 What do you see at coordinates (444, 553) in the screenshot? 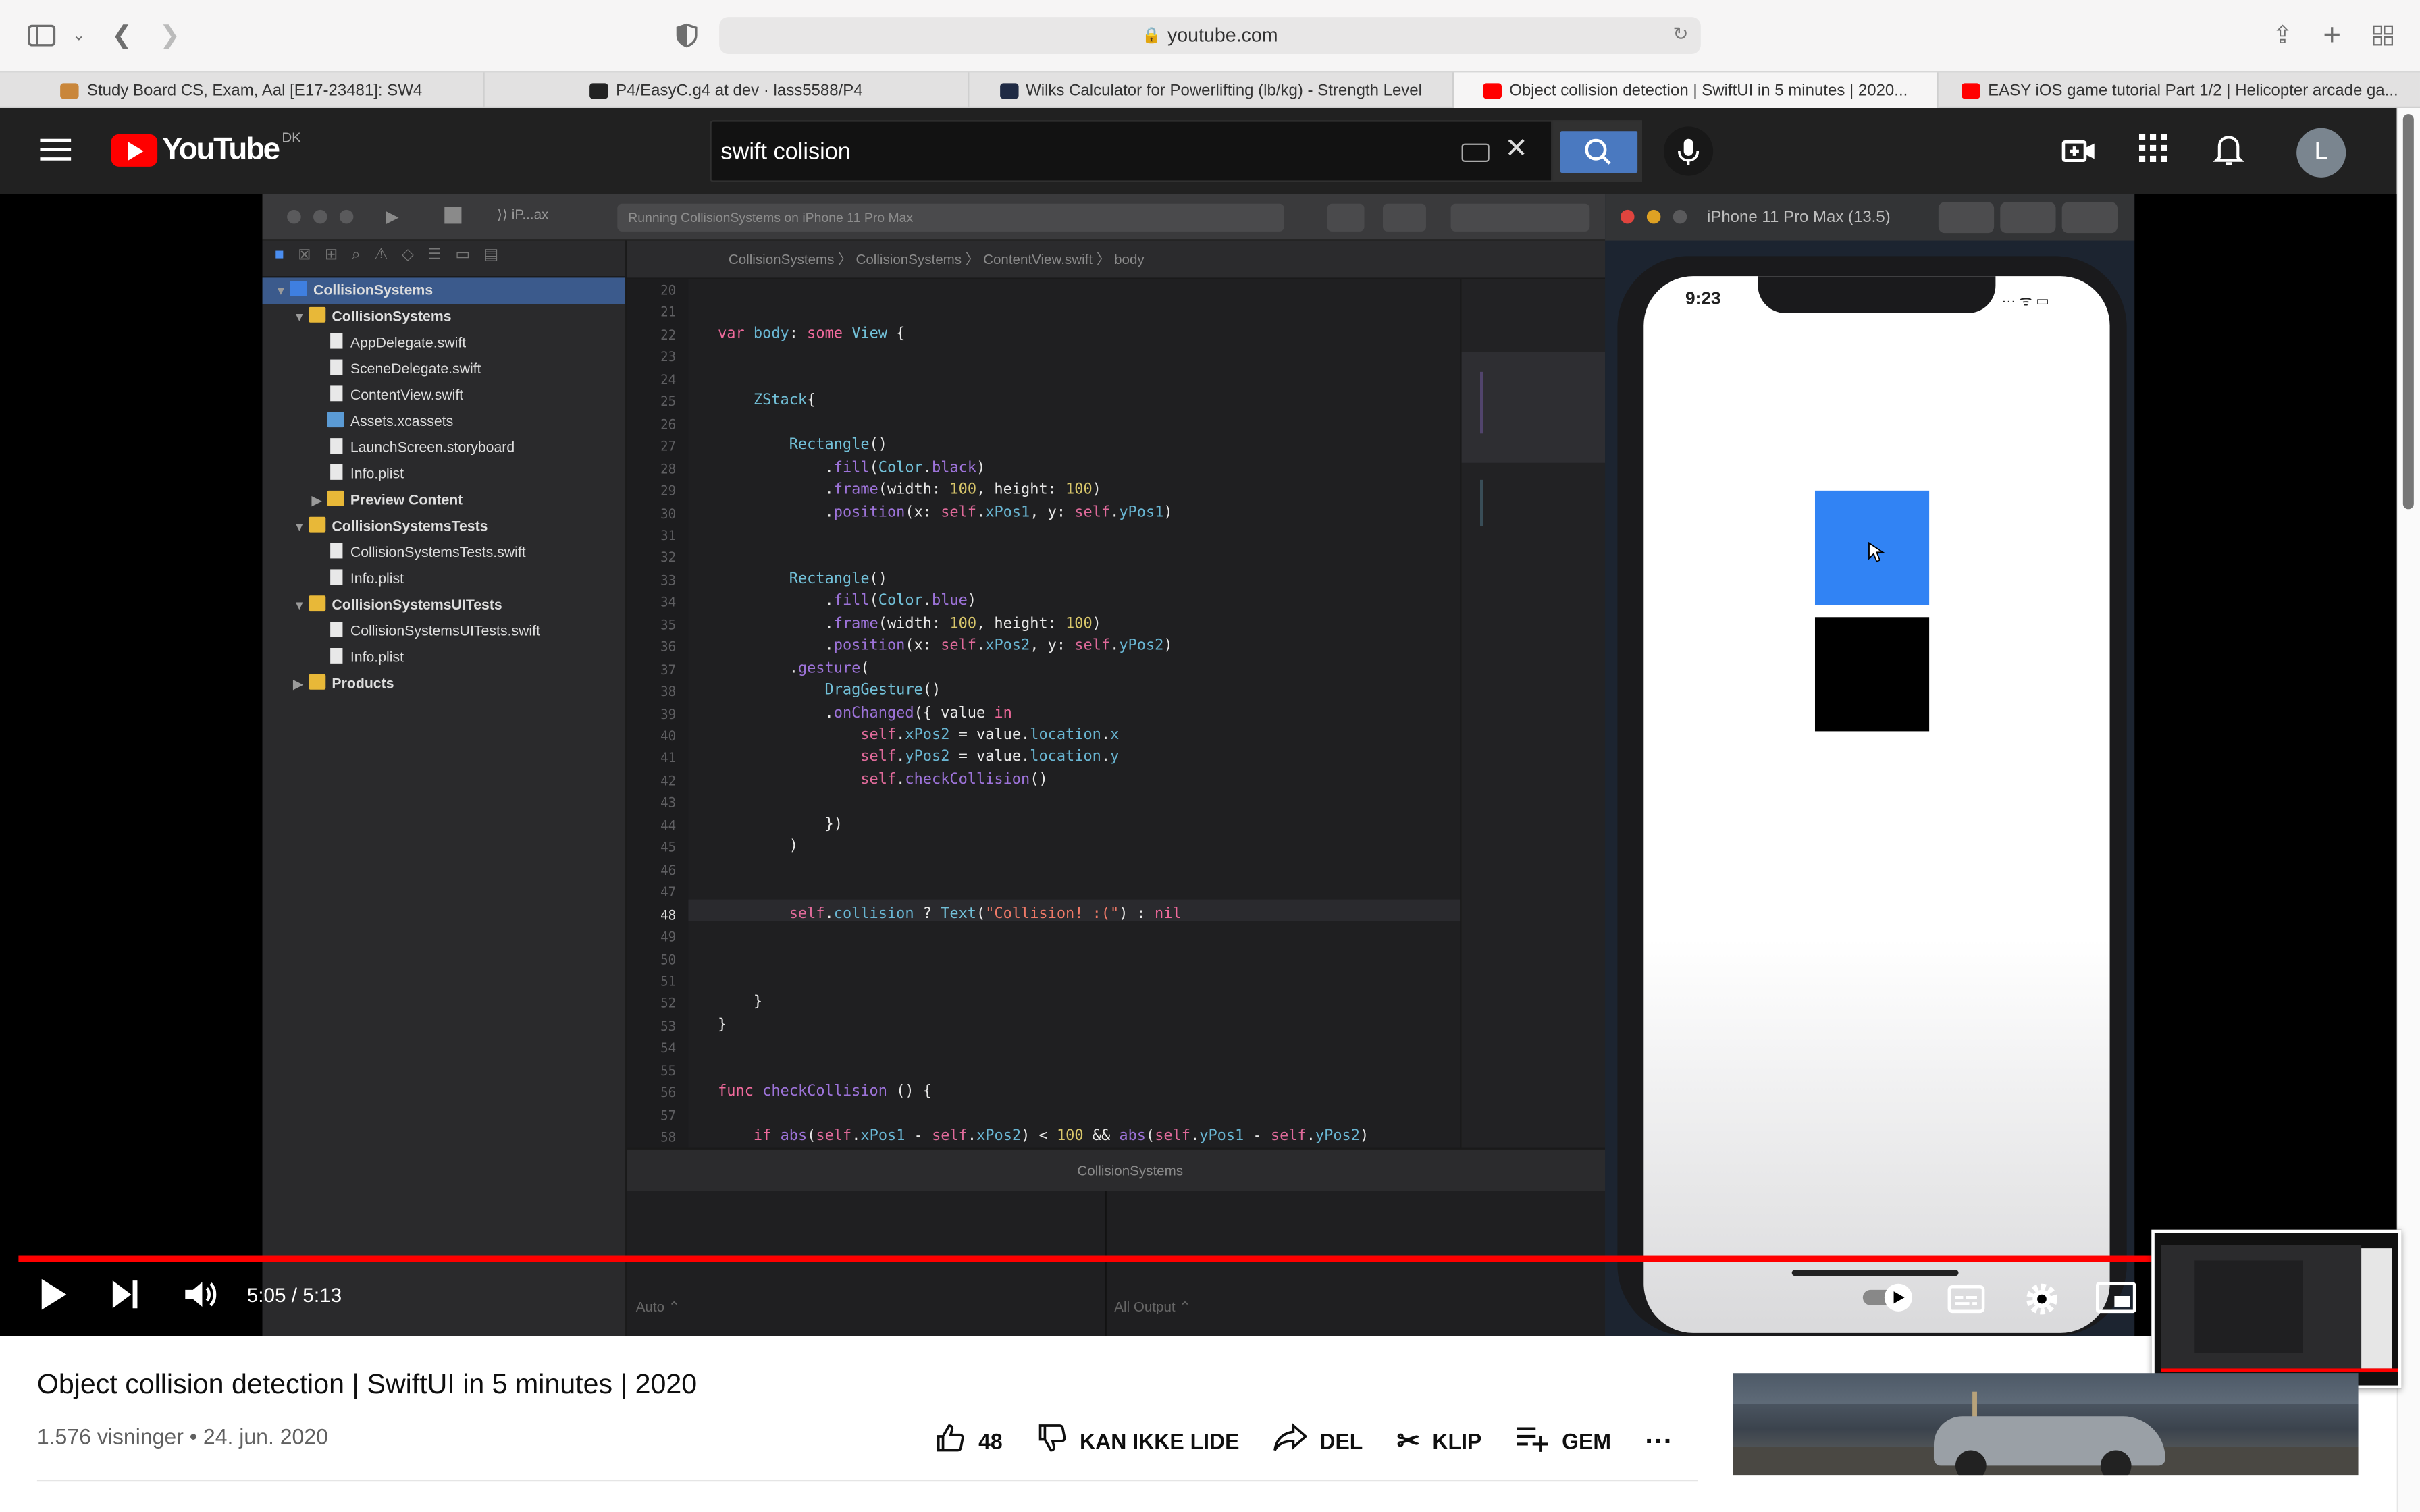
I see `file-tree-item: CollisionSystemsTests.swift` at bounding box center [444, 553].